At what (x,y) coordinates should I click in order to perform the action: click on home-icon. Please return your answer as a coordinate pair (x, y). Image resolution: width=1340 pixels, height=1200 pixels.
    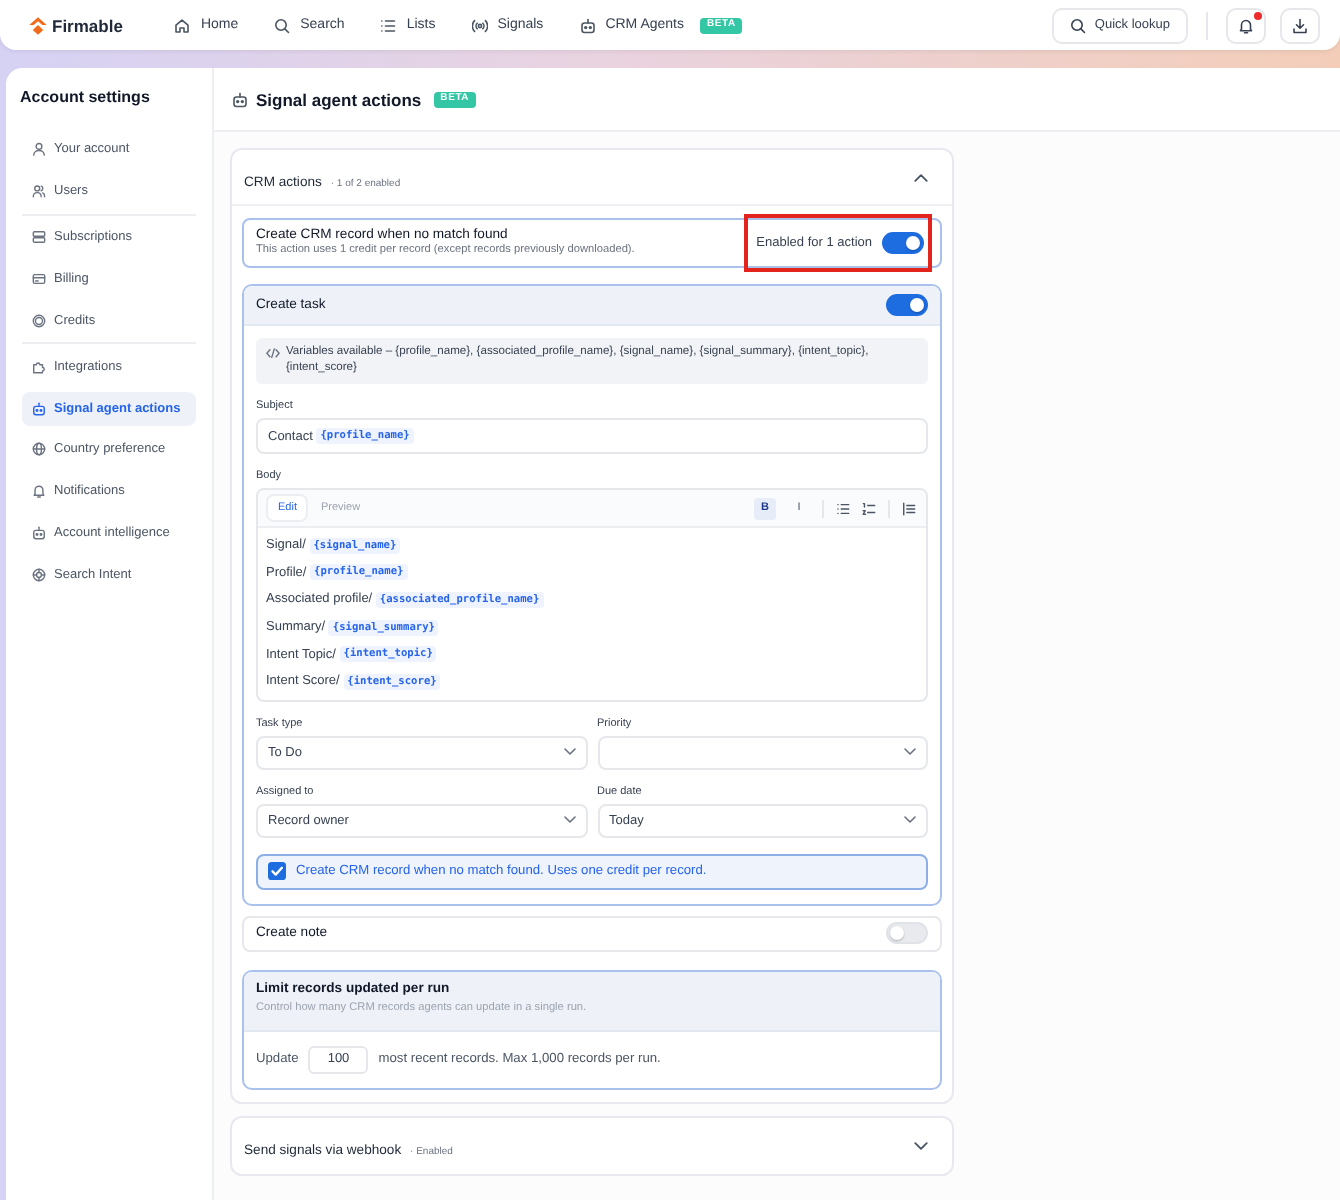
    Looking at the image, I should click on (182, 25).